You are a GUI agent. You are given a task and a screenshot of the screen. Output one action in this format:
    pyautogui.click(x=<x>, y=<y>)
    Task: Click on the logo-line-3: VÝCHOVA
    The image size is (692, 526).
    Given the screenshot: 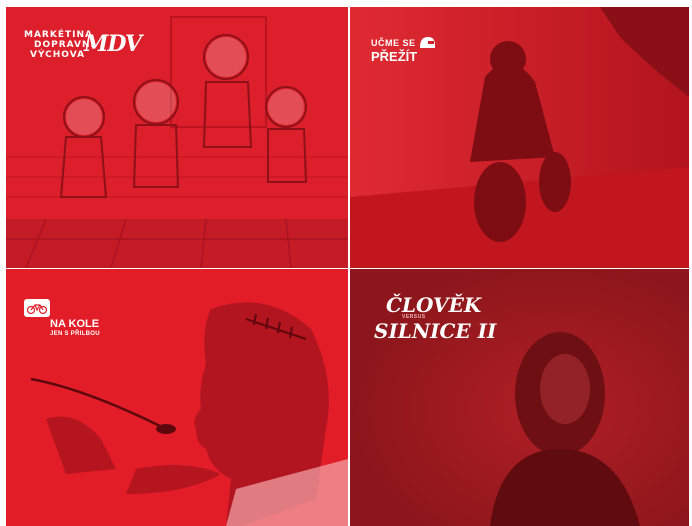 What is the action you would take?
    pyautogui.click(x=58, y=55)
    